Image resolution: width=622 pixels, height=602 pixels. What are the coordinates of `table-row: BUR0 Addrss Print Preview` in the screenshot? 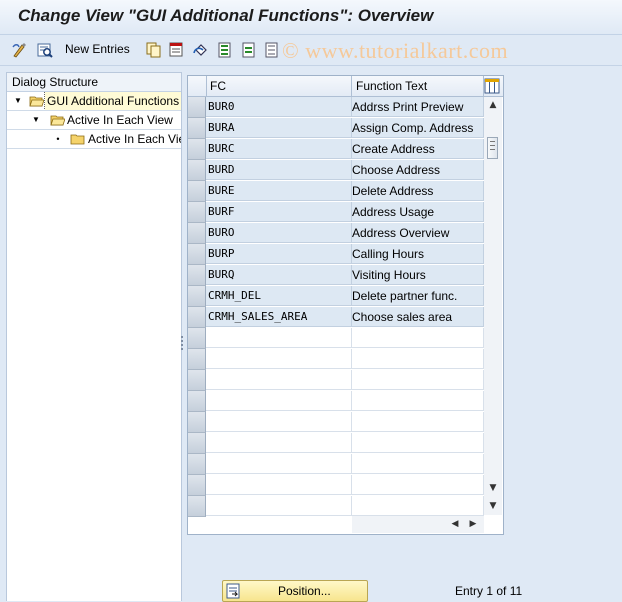 It's located at (336, 107).